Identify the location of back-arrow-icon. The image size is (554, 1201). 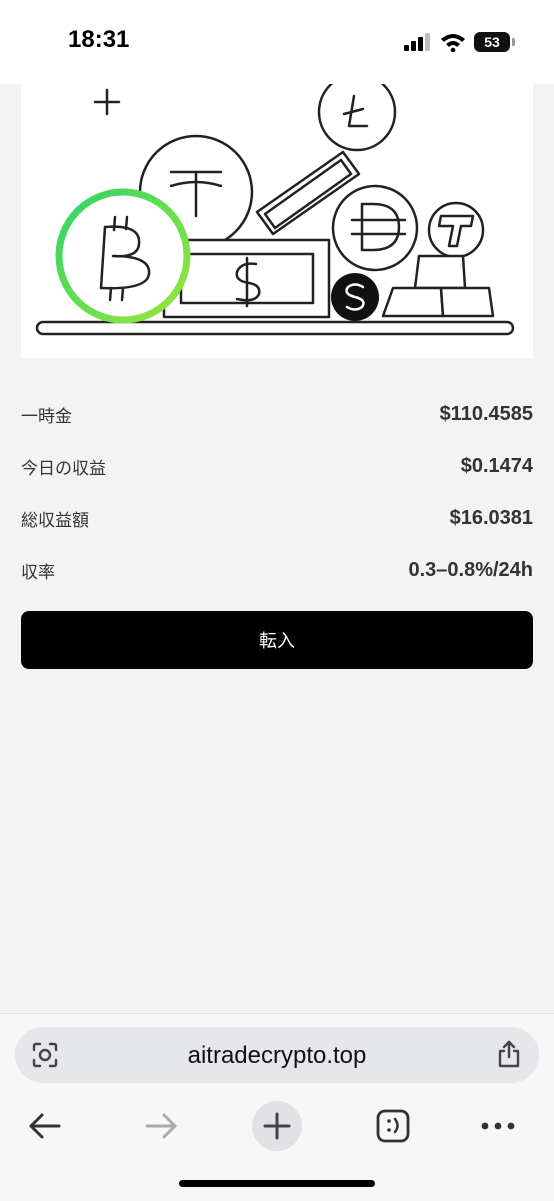
(45, 1126).